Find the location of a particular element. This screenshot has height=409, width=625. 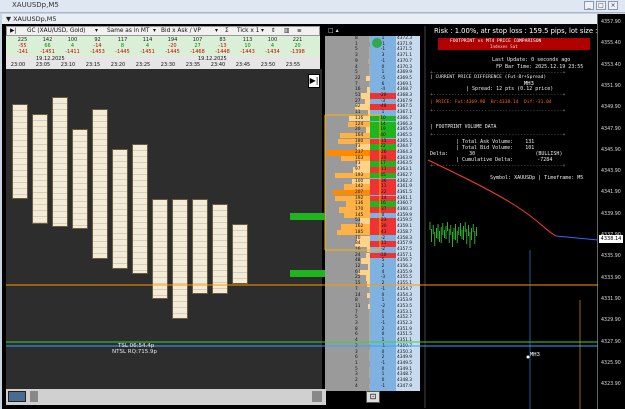

scroll-navigator is located at coordinates (166, 397).